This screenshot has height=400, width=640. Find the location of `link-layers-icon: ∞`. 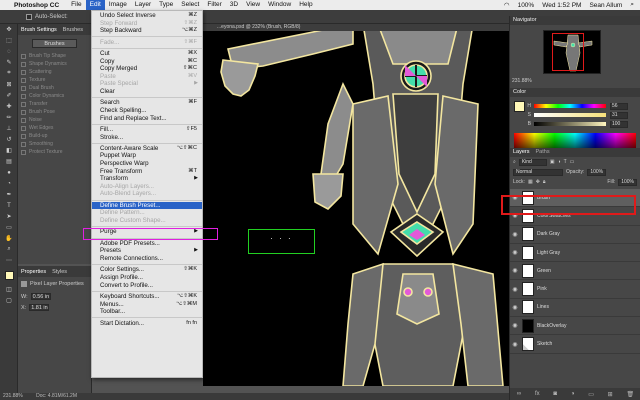

link-layers-icon: ∞ is located at coordinates (519, 394).